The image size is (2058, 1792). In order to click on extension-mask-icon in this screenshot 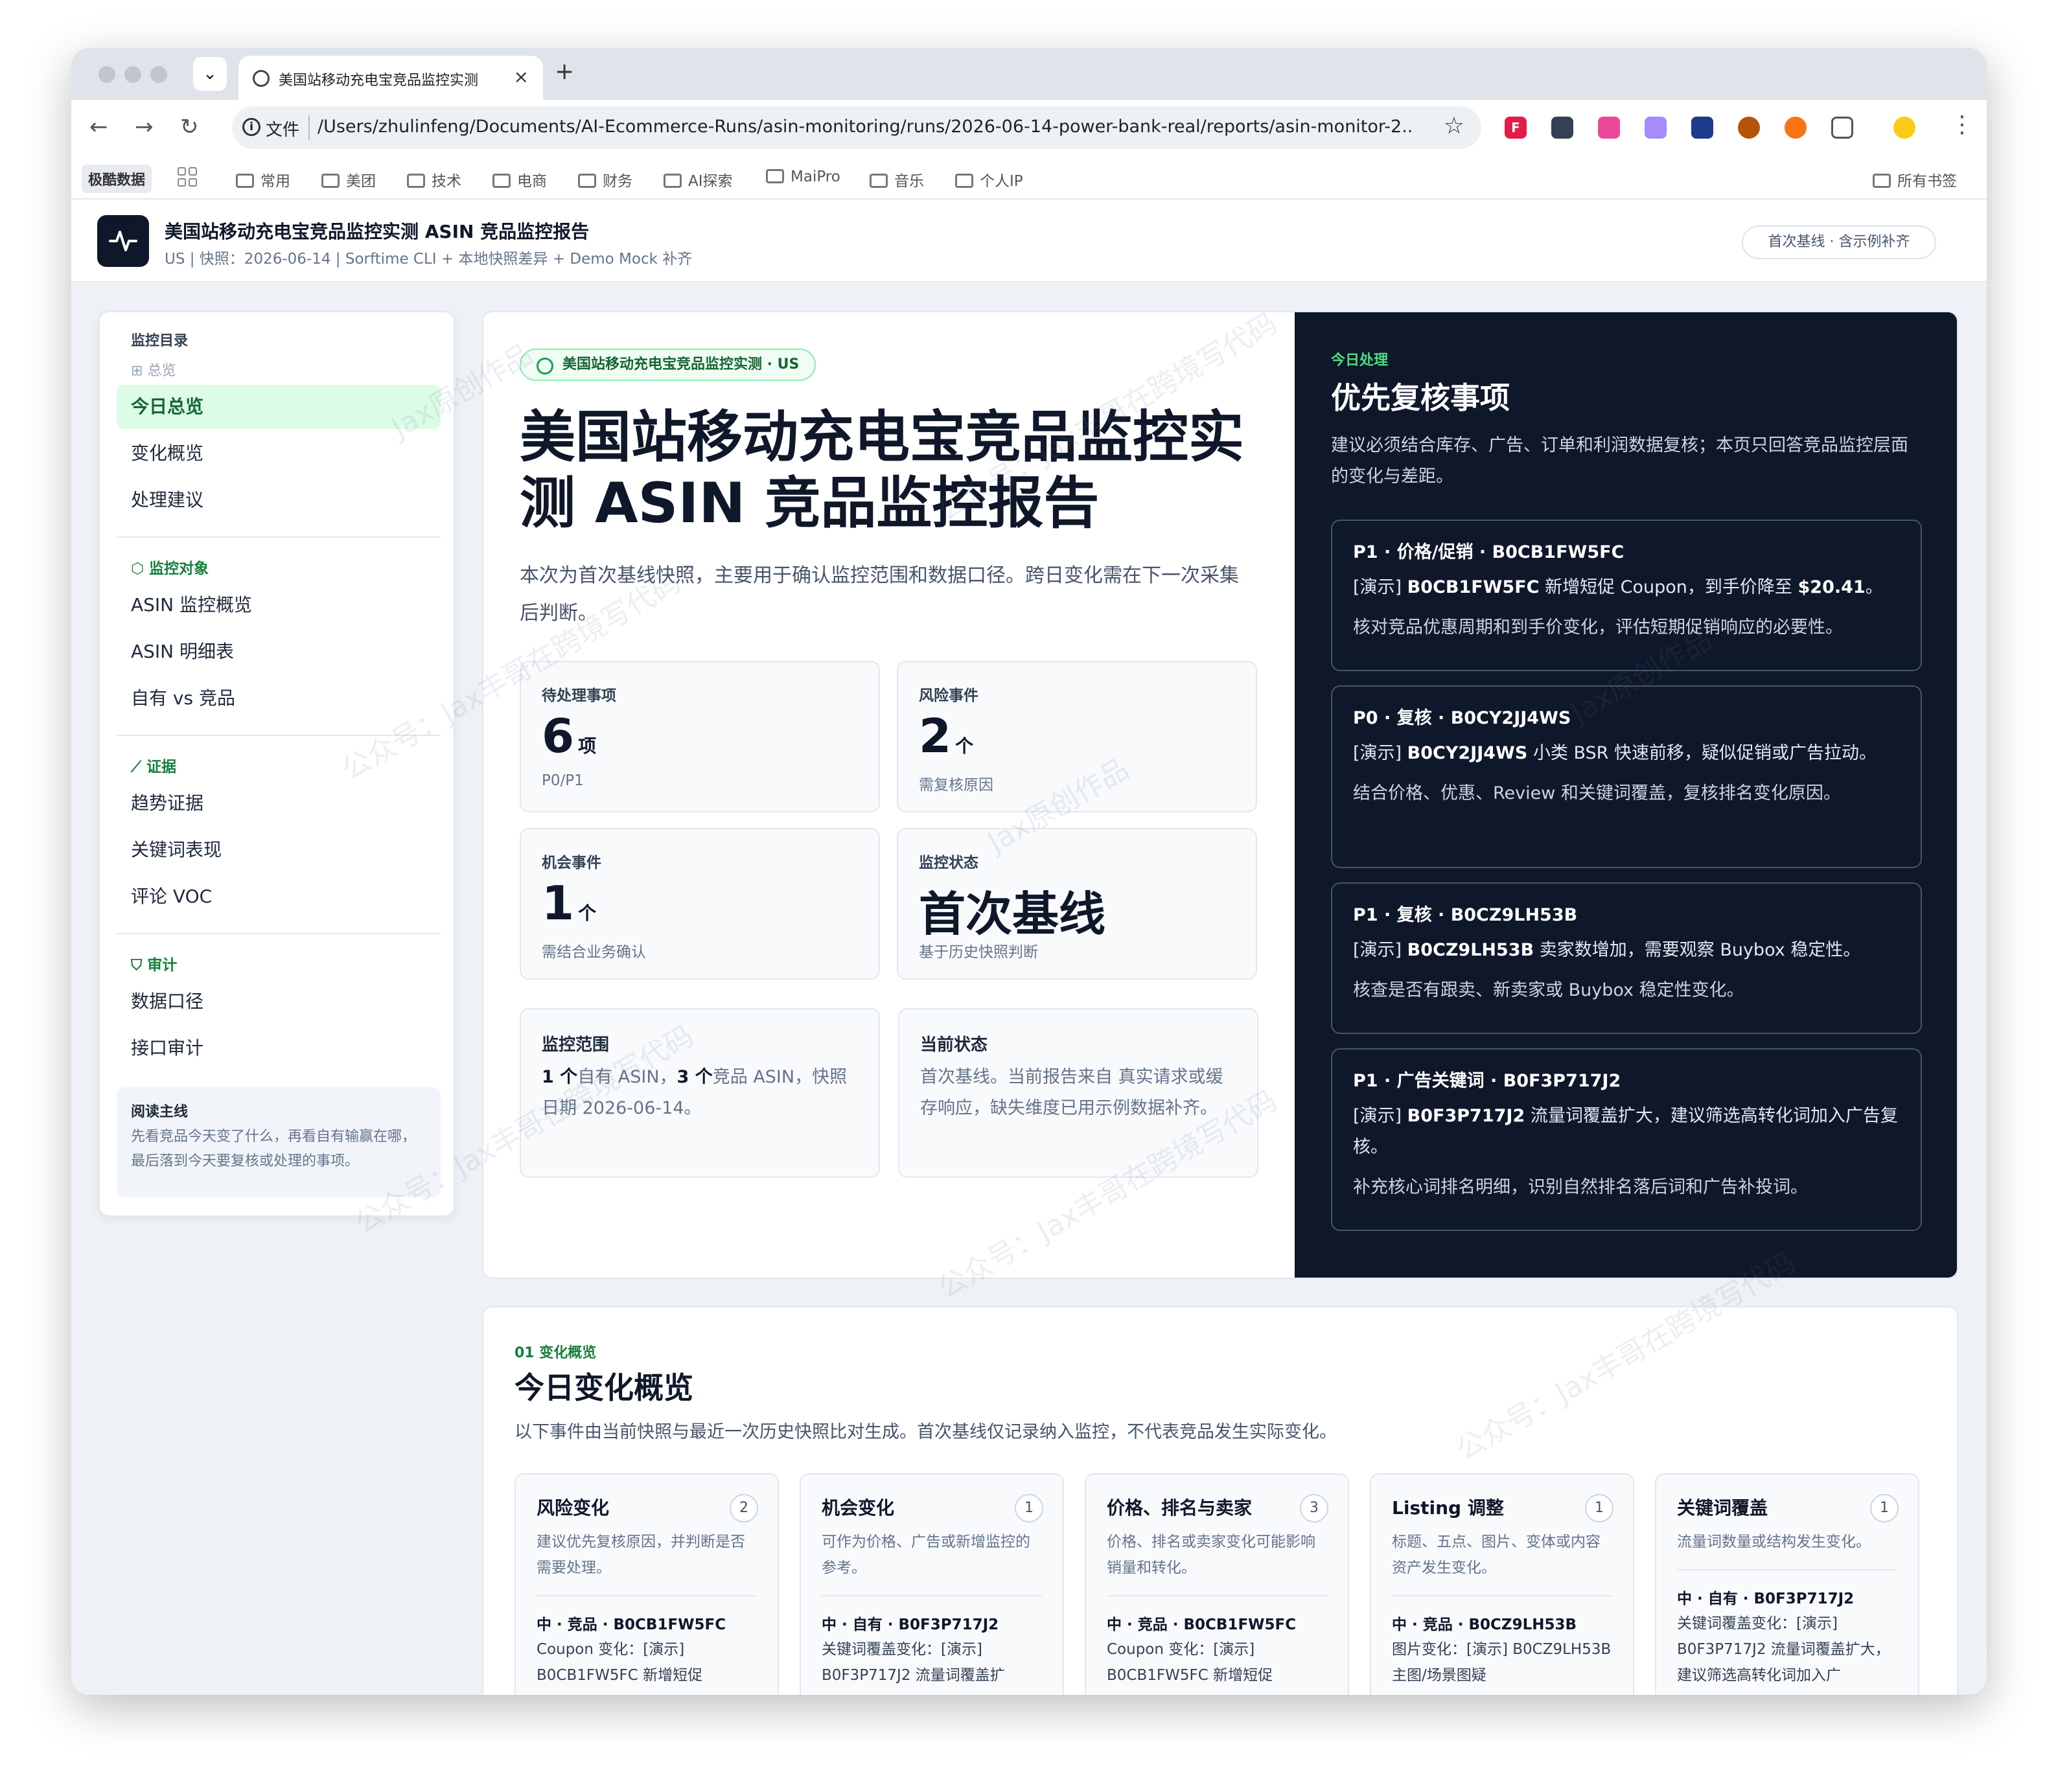, I will do `click(1562, 128)`.